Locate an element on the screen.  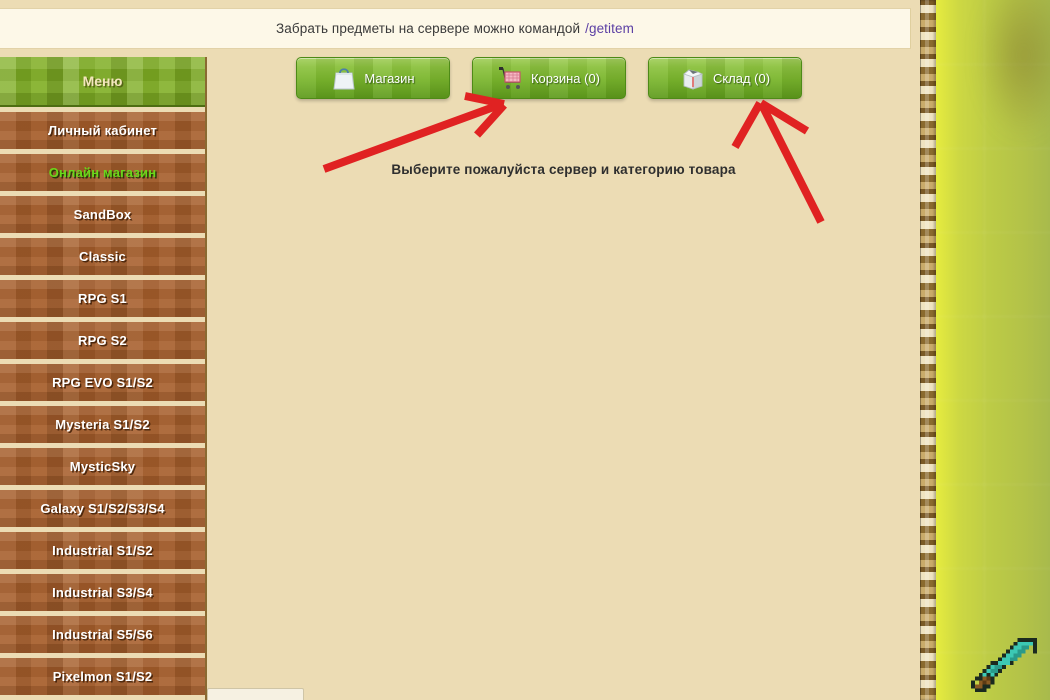
sidebar-item-14: Pixelmon S1/S2 is located at coordinates (102, 676).